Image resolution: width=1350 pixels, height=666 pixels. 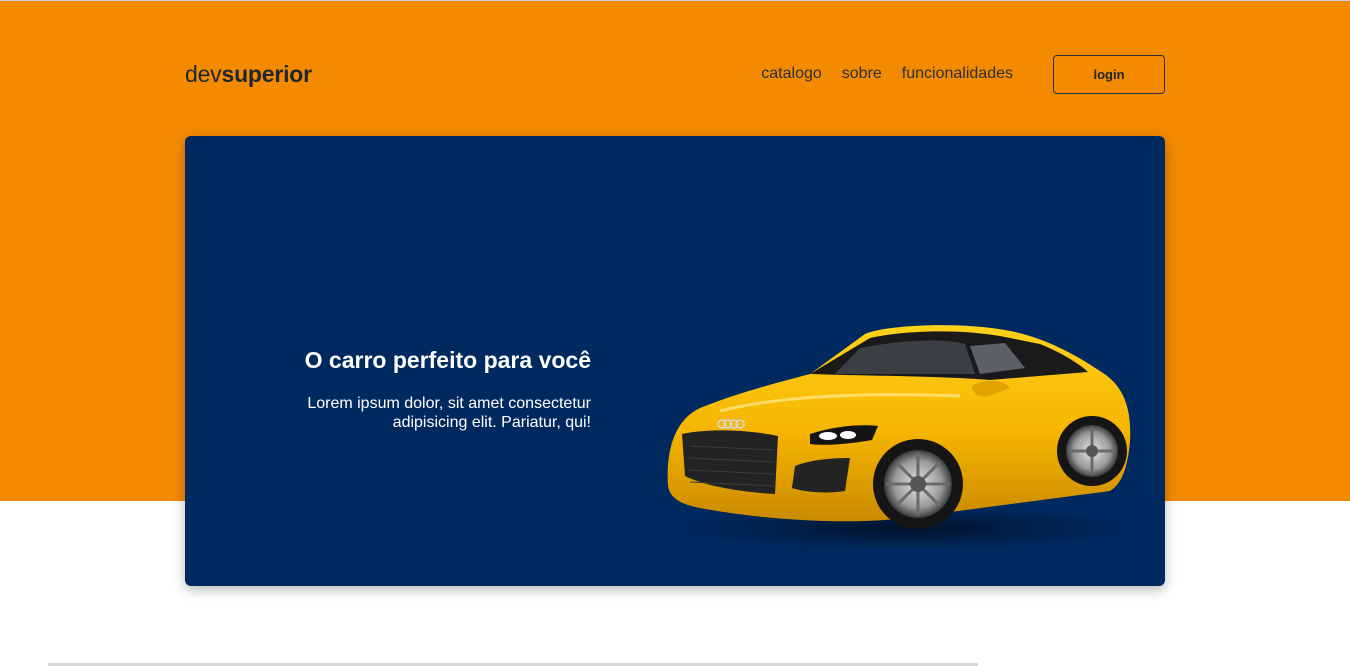 What do you see at coordinates (791, 74) in the screenshot?
I see `nav-link-catalogo: catalogo` at bounding box center [791, 74].